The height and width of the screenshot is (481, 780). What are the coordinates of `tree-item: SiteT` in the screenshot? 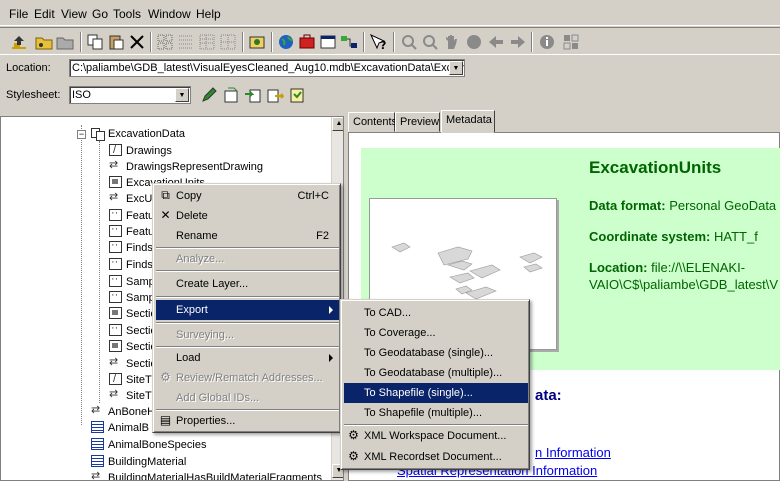 It's located at (130, 395).